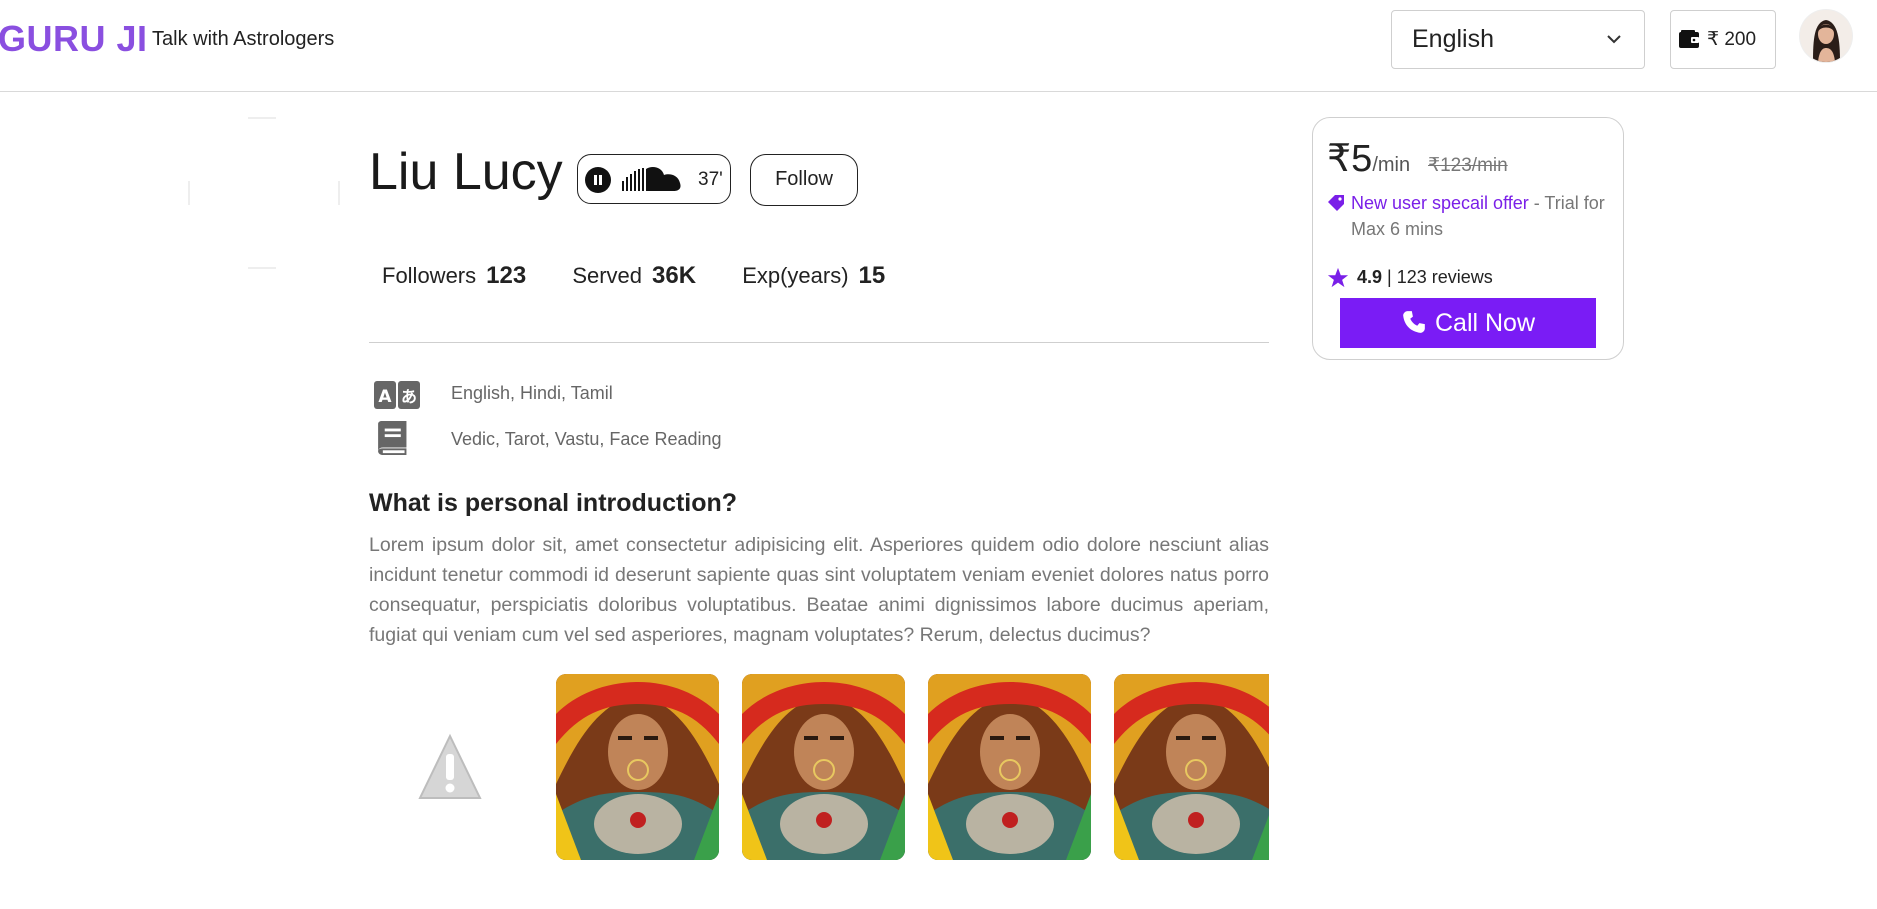  I want to click on old-price: ₹123/min, so click(1468, 165).